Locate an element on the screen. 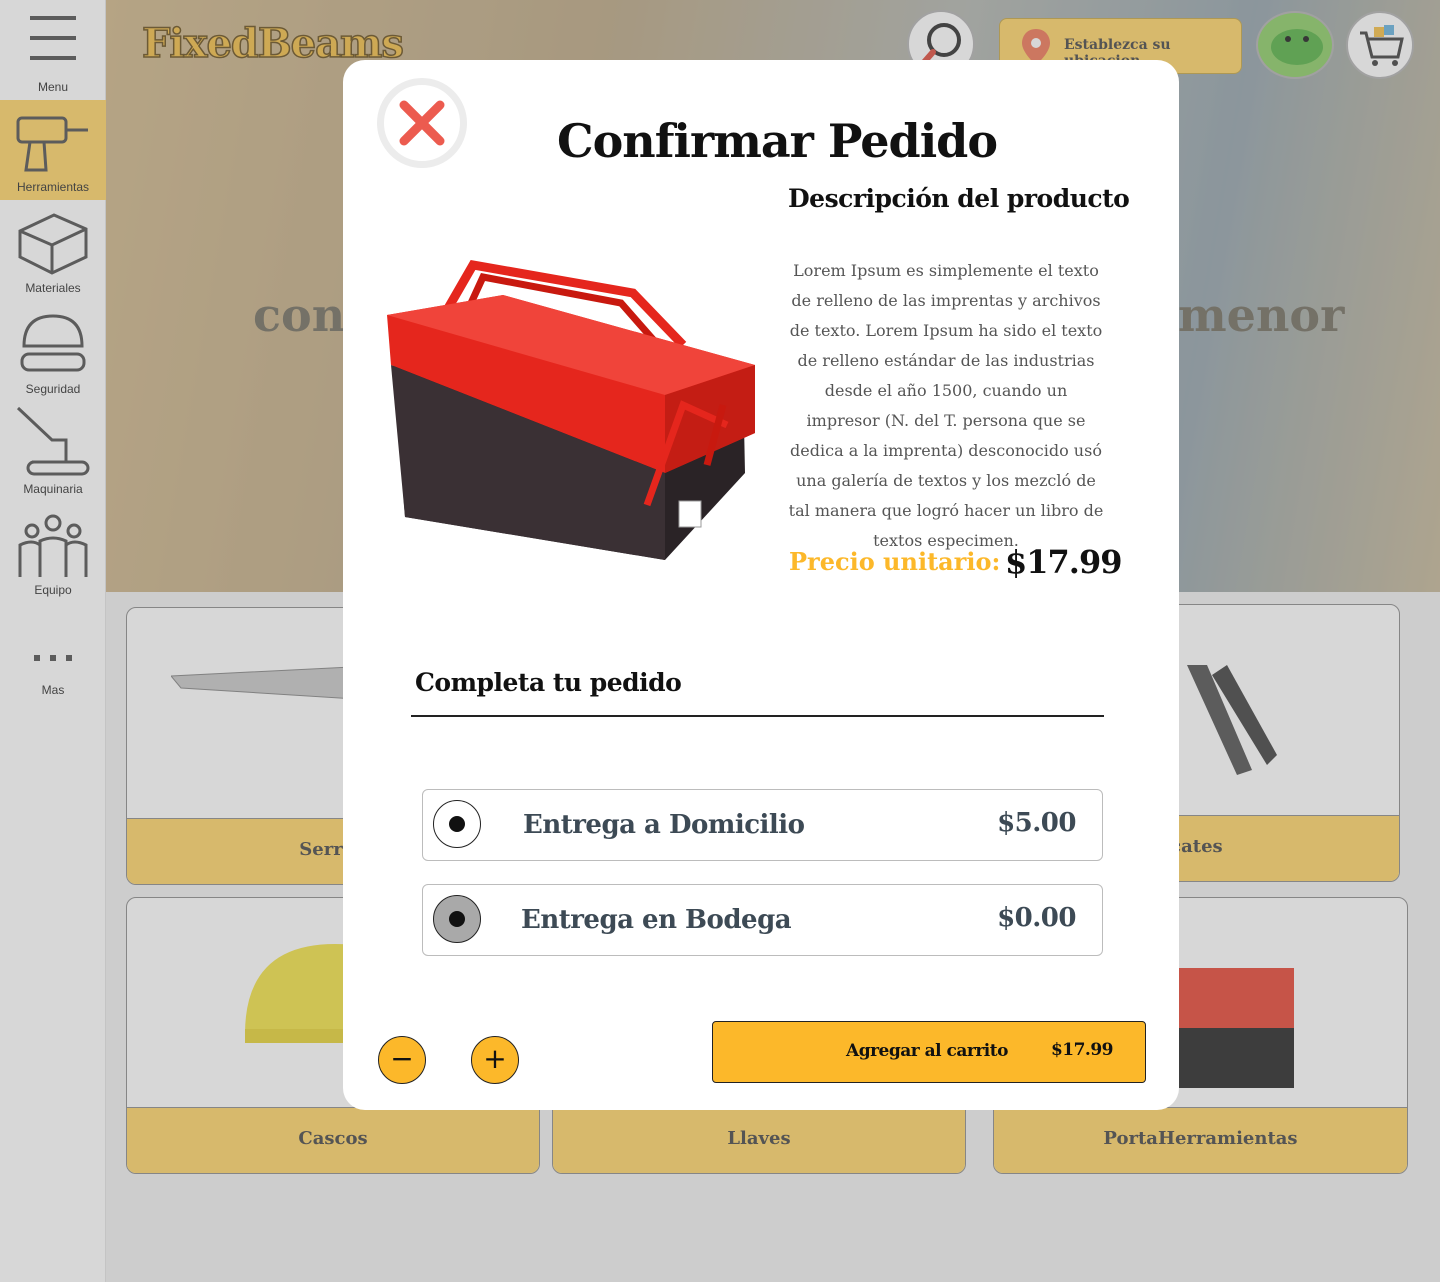  order-section-title: Completa tu pedido is located at coordinates (548, 682).